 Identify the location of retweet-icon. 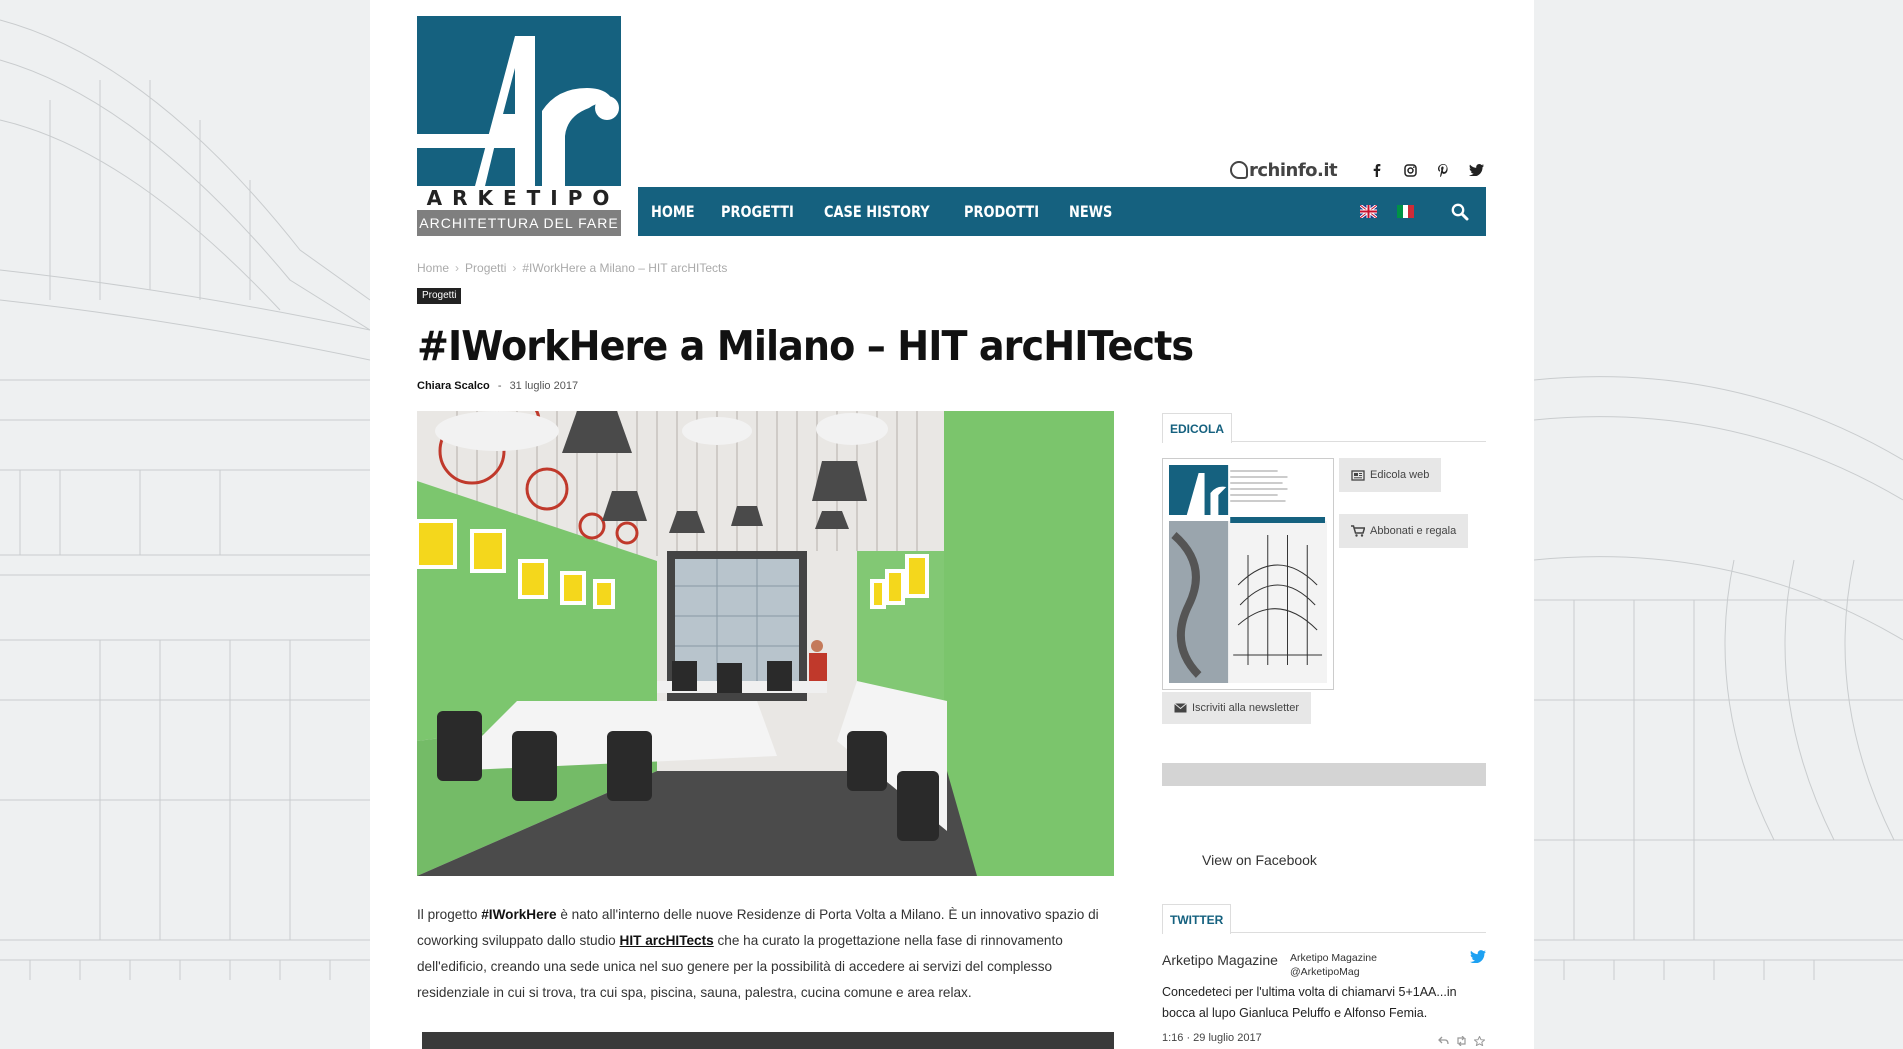
(1461, 1041).